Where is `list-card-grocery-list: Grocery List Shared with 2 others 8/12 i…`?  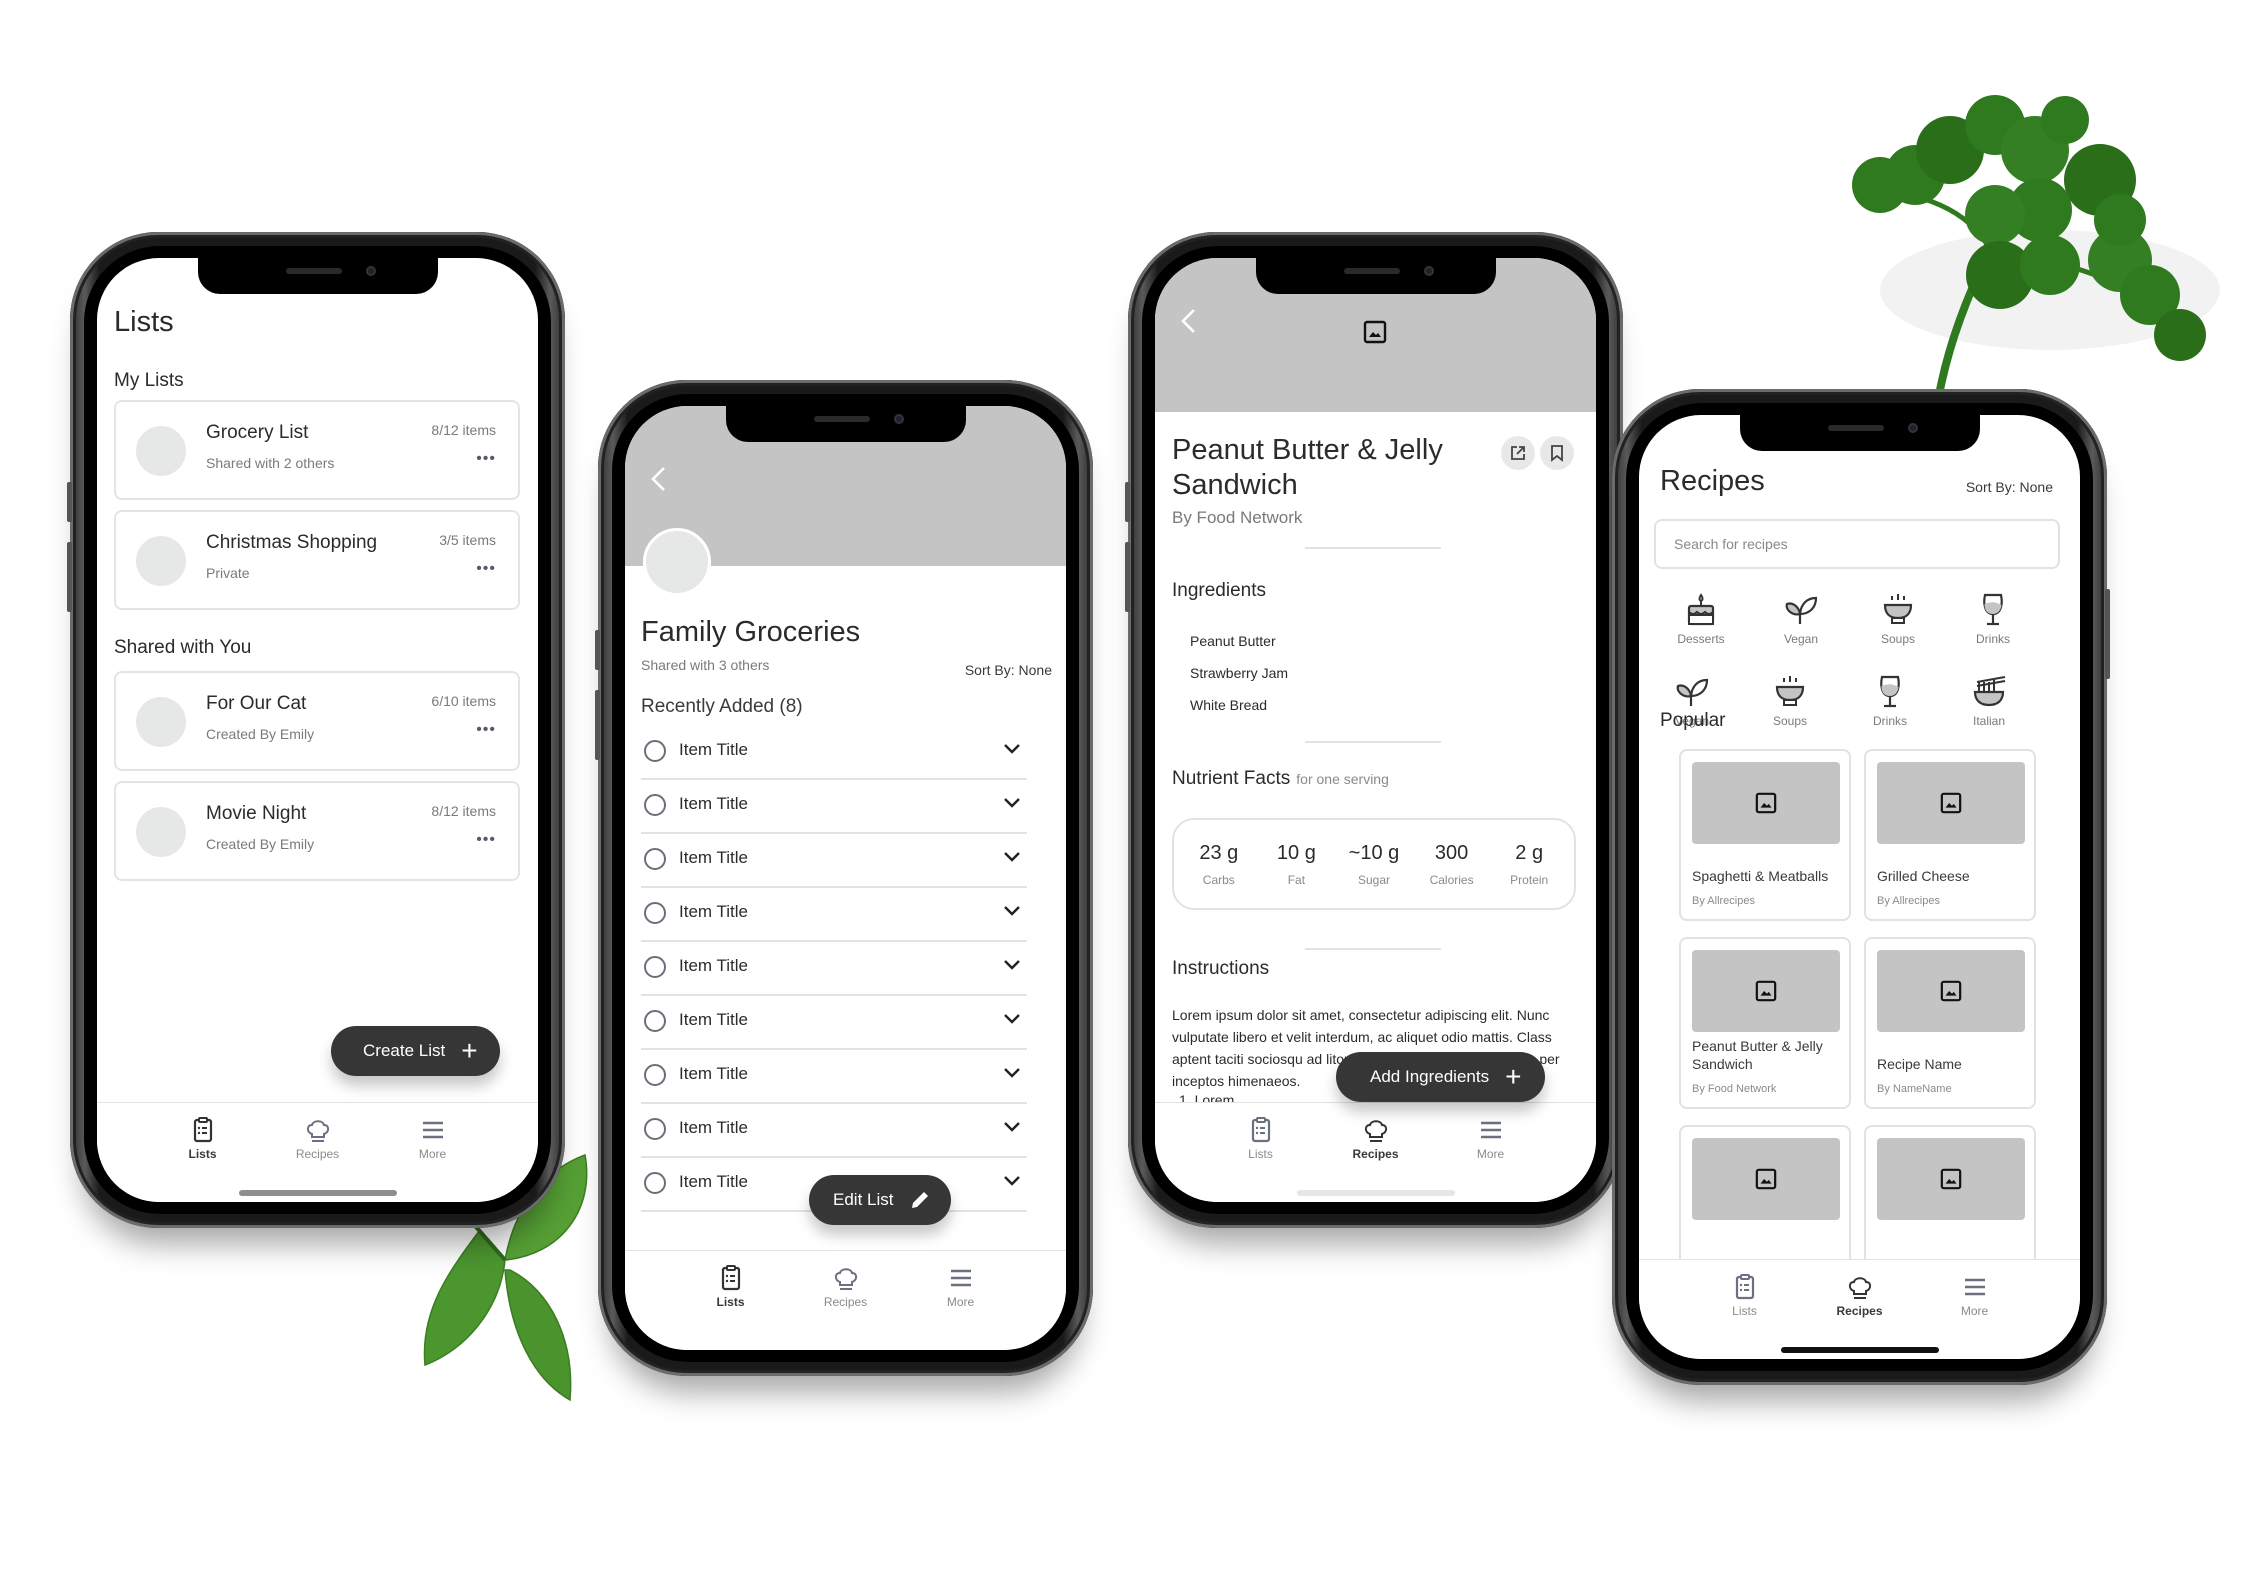
list-card-grocery-list: Grocery List Shared with 2 others 8/12 i… is located at coordinates (317, 450).